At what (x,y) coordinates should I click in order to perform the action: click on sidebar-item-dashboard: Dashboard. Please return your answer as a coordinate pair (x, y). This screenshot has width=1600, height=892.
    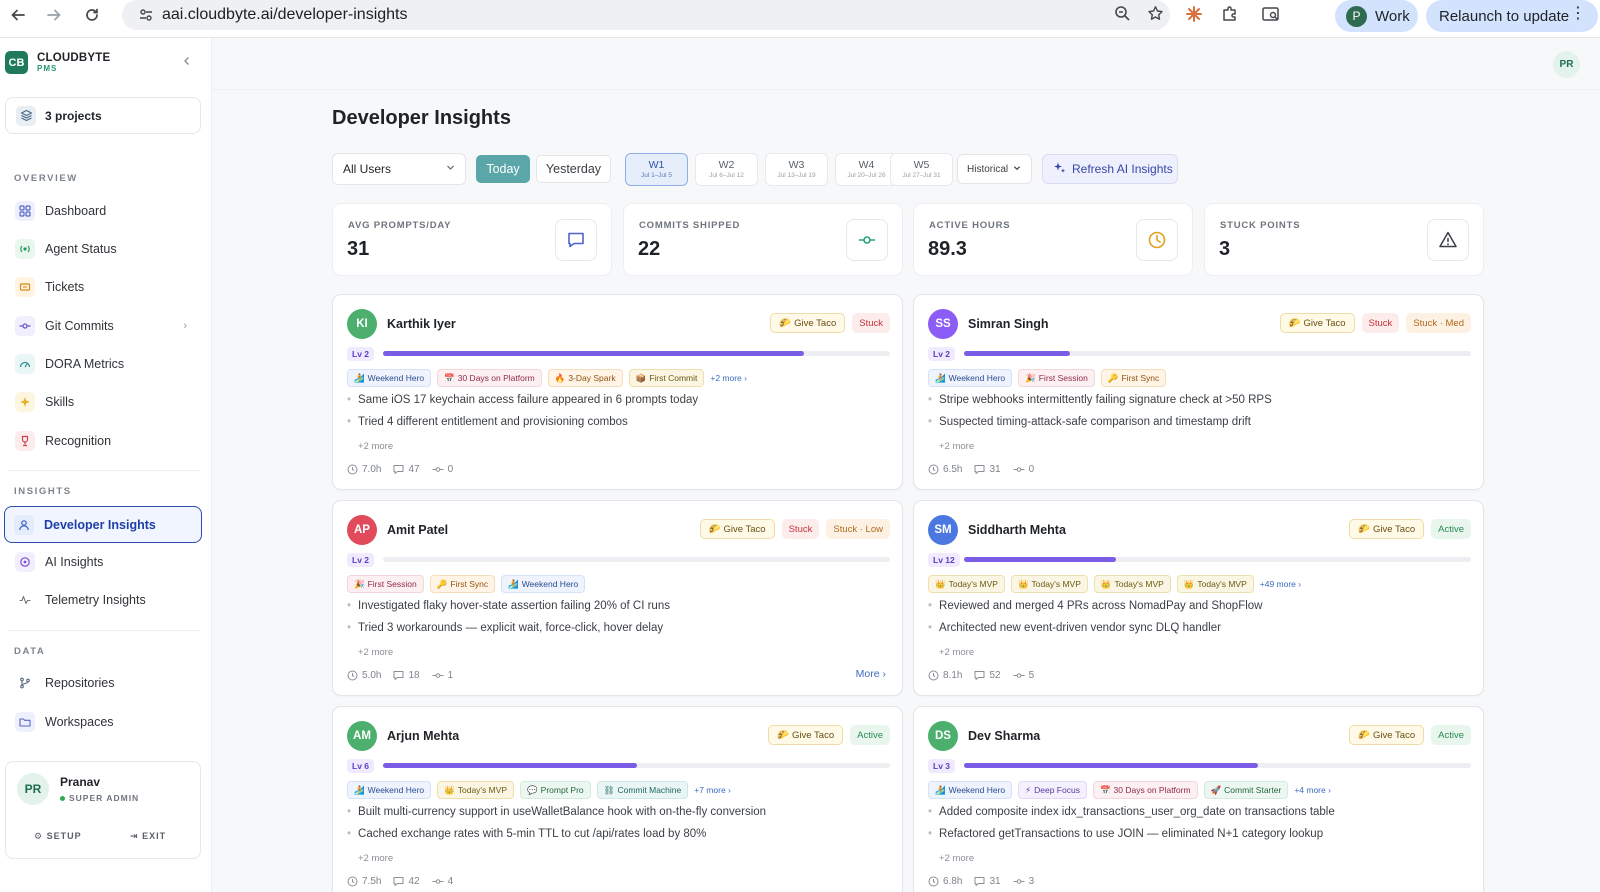
    Looking at the image, I should click on (103, 211).